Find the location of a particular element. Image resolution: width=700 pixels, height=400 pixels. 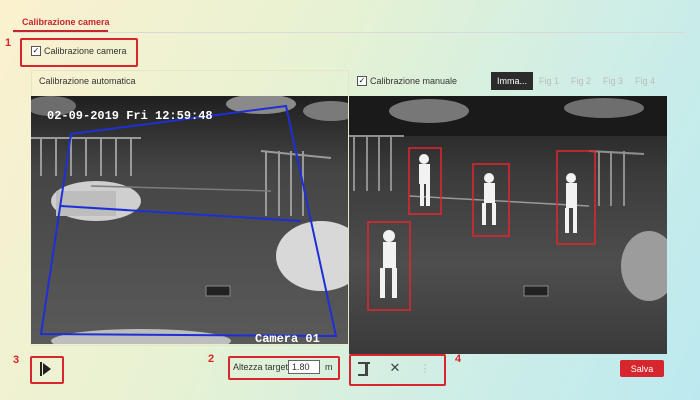

tab-divider is located at coordinates (349, 32).